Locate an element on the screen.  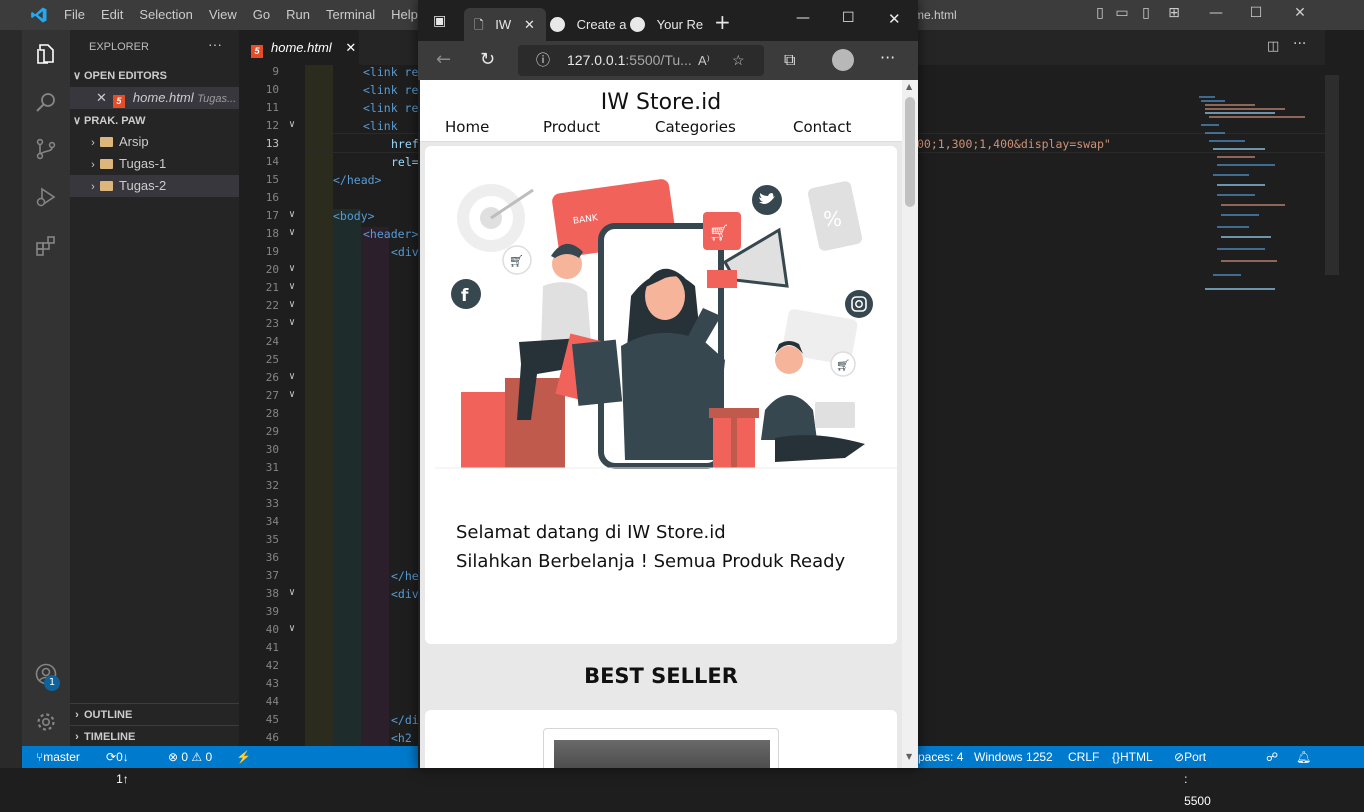
browser-tab-iw: 🗋︎ IW ✕ is located at coordinates (505, 24).